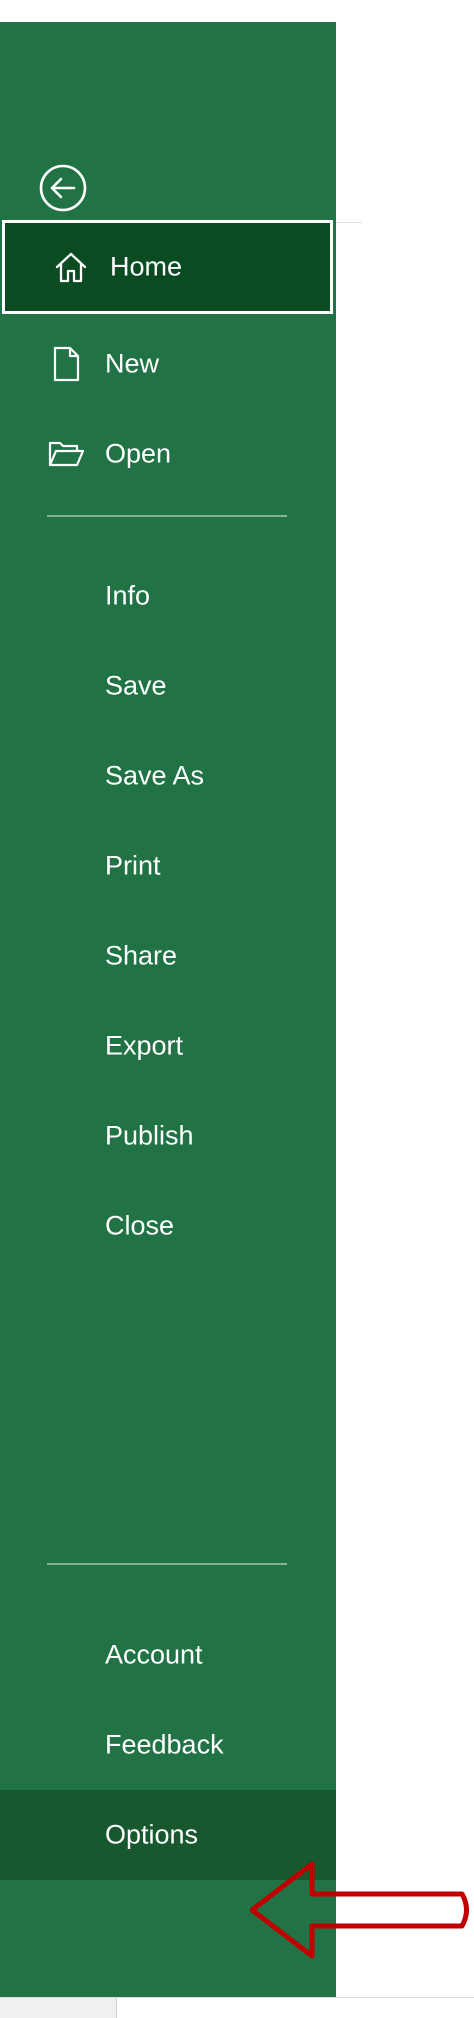 This screenshot has height=2018, width=474. What do you see at coordinates (168, 866) in the screenshot?
I see `nav-item-print: Print` at bounding box center [168, 866].